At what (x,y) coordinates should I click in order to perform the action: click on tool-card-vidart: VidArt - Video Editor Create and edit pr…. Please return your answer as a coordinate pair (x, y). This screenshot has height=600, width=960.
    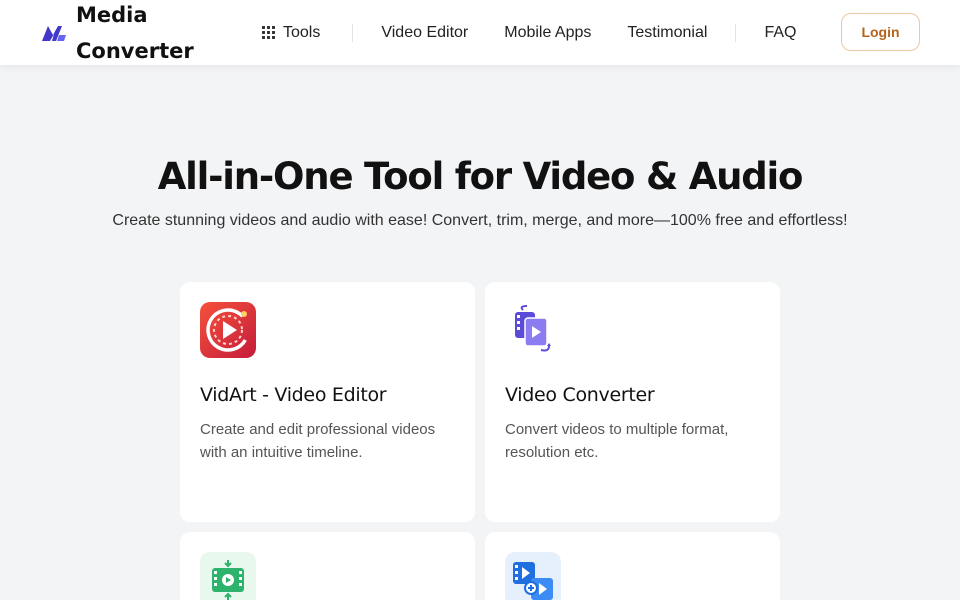
    Looking at the image, I should click on (327, 402).